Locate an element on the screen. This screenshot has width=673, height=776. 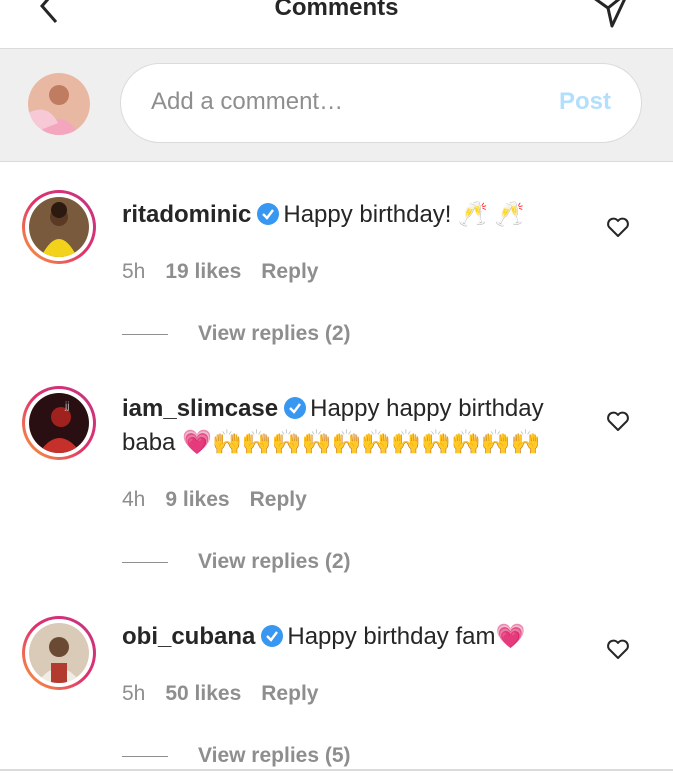
comment-input: Add a comment… Post is located at coordinates (381, 103).